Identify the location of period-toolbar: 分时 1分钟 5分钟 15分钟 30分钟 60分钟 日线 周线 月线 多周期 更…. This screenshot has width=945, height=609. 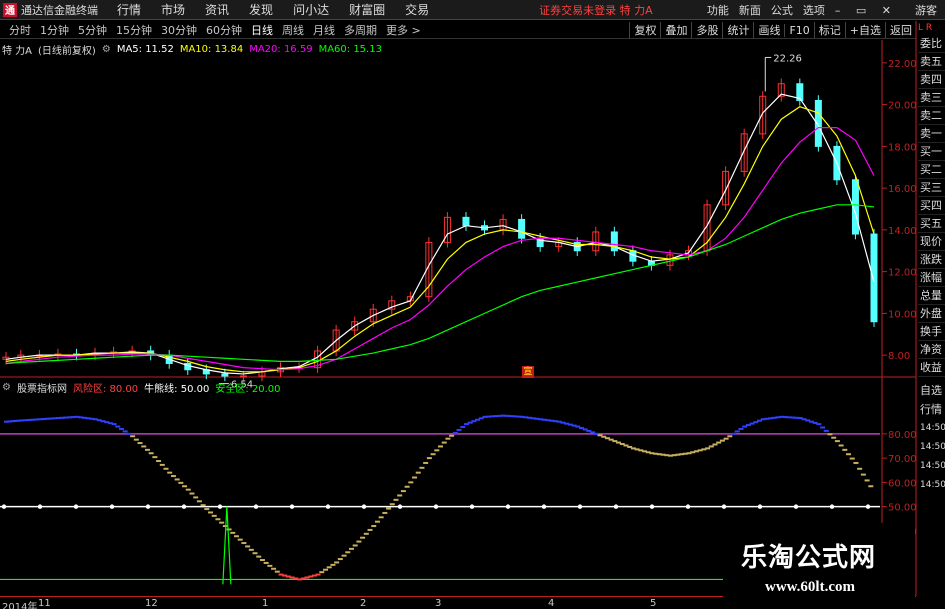
(458, 30).